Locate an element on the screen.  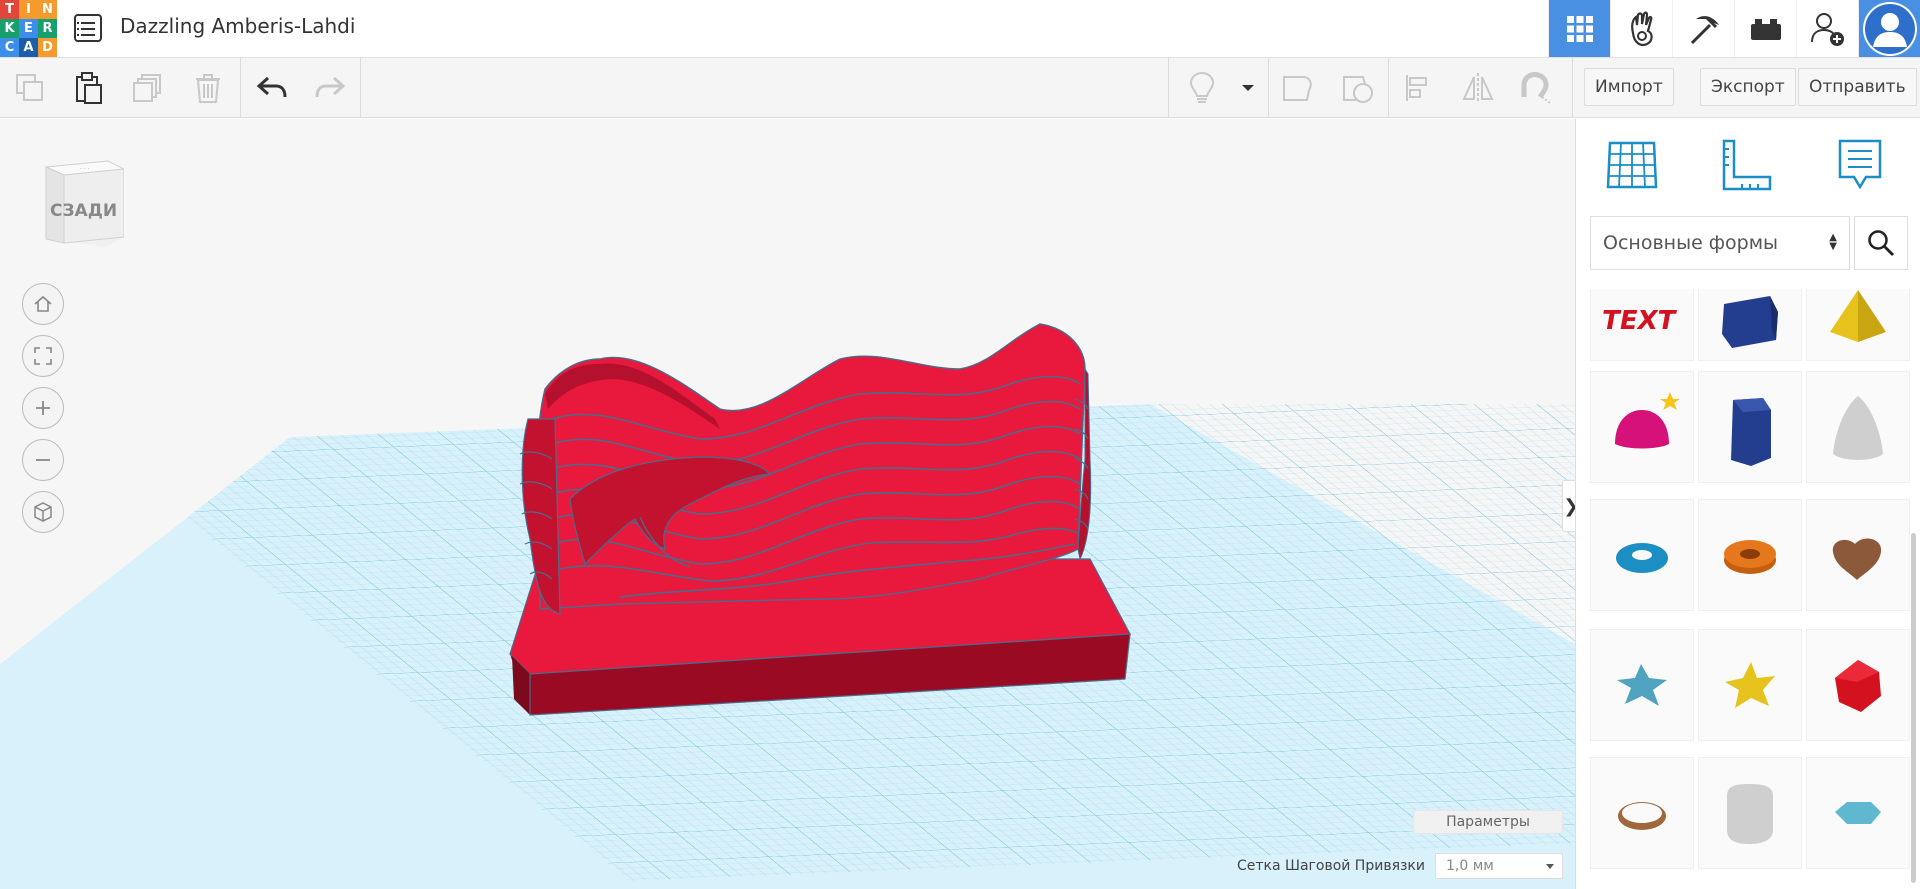
diamond-shape is located at coordinates (1858, 813).